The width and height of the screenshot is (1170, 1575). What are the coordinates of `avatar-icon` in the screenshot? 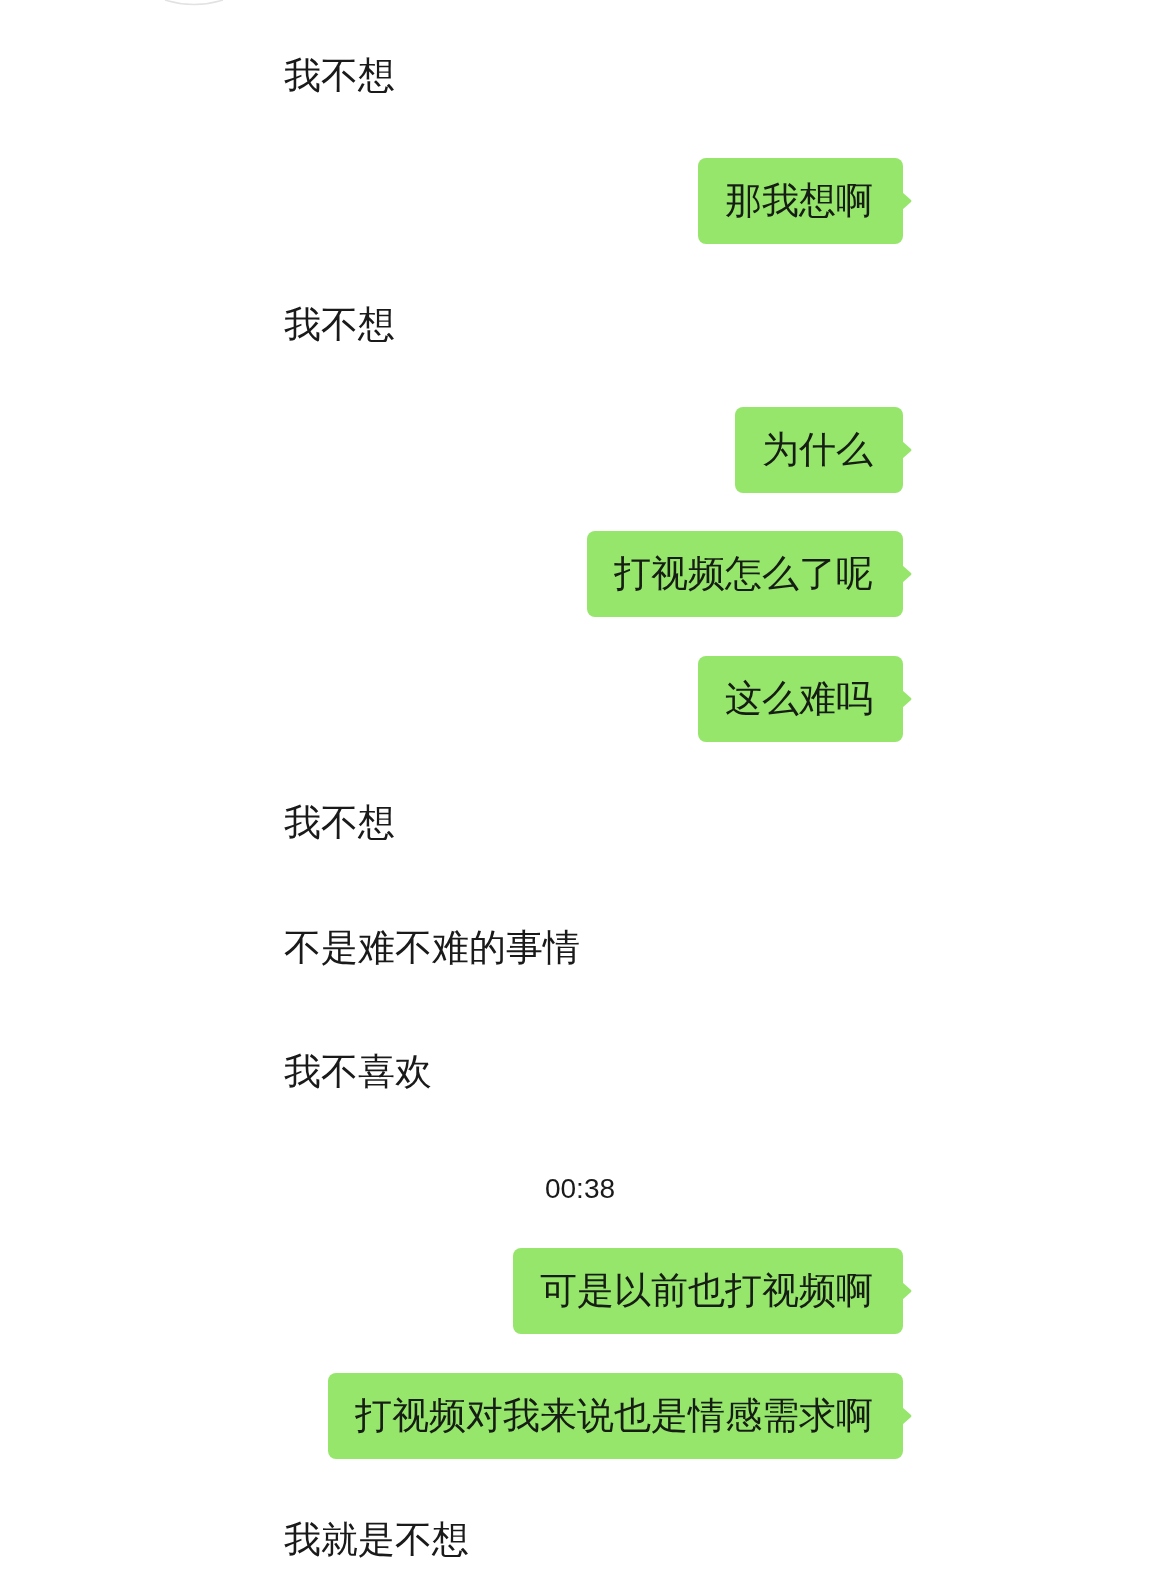 It's located at (194, 3).